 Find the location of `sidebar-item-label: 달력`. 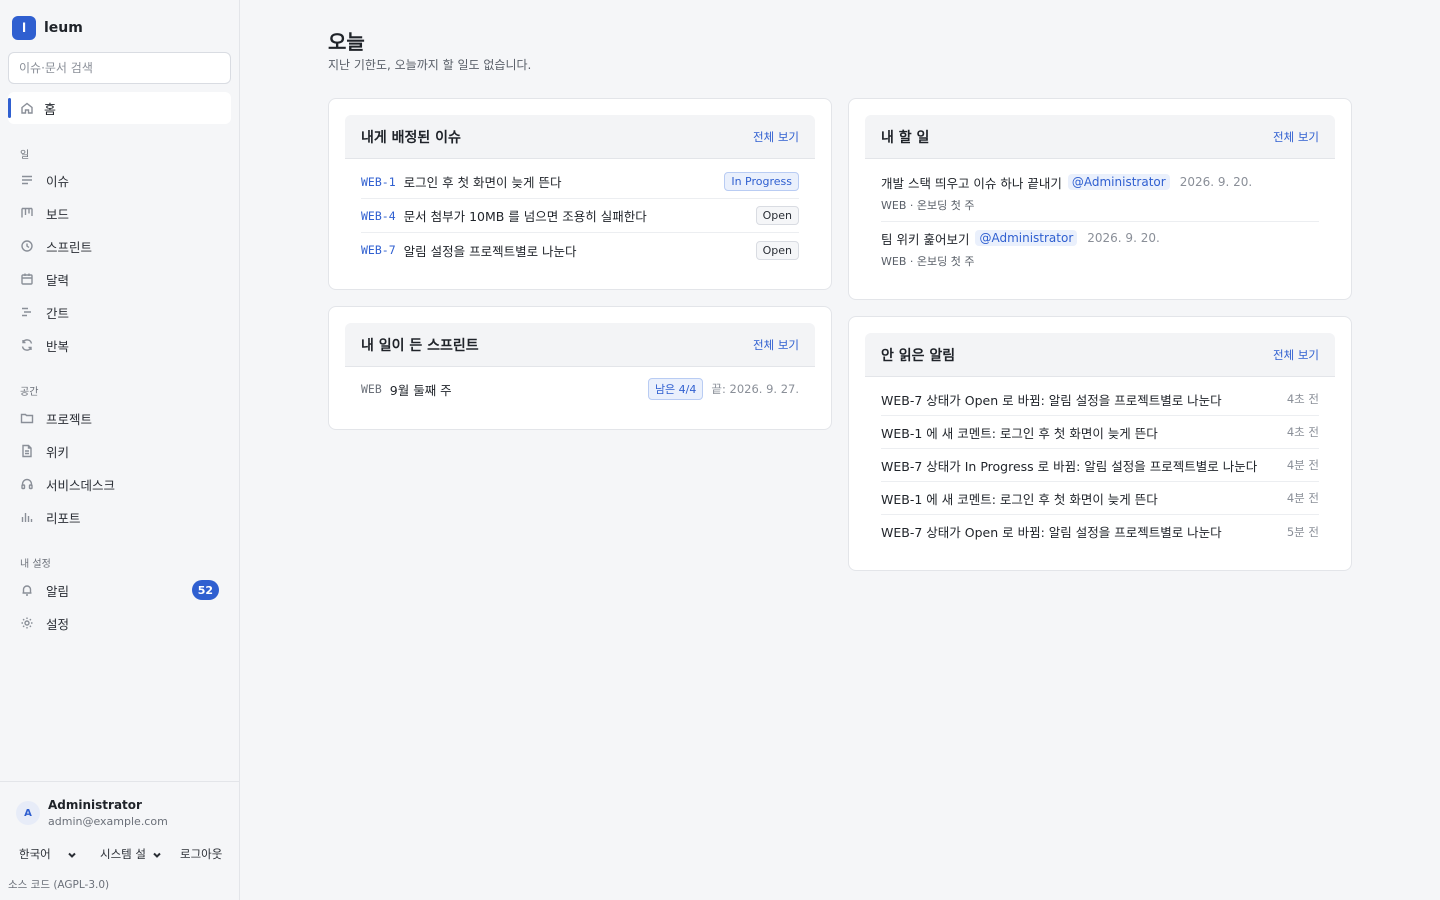

sidebar-item-label: 달력 is located at coordinates (58, 280).